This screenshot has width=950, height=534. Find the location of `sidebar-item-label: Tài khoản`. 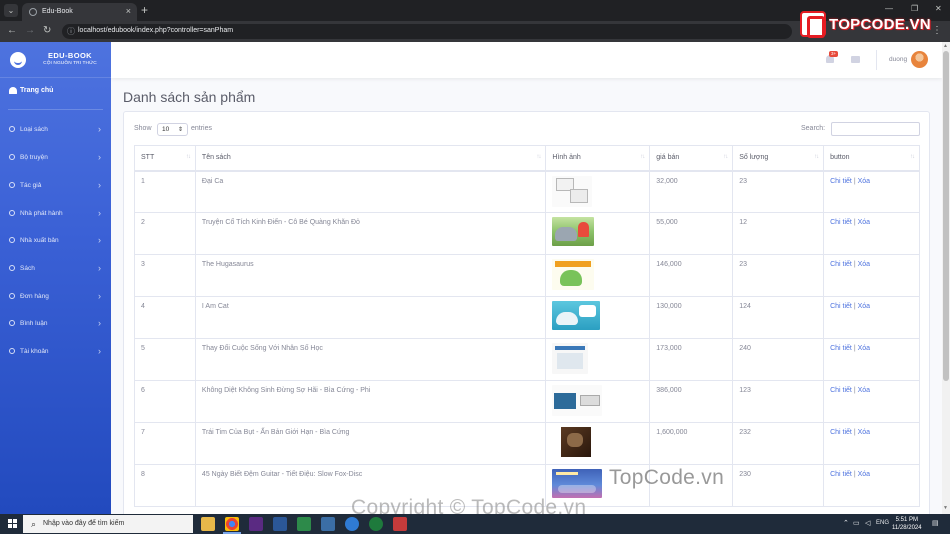

sidebar-item-label: Tài khoản is located at coordinates (34, 351).